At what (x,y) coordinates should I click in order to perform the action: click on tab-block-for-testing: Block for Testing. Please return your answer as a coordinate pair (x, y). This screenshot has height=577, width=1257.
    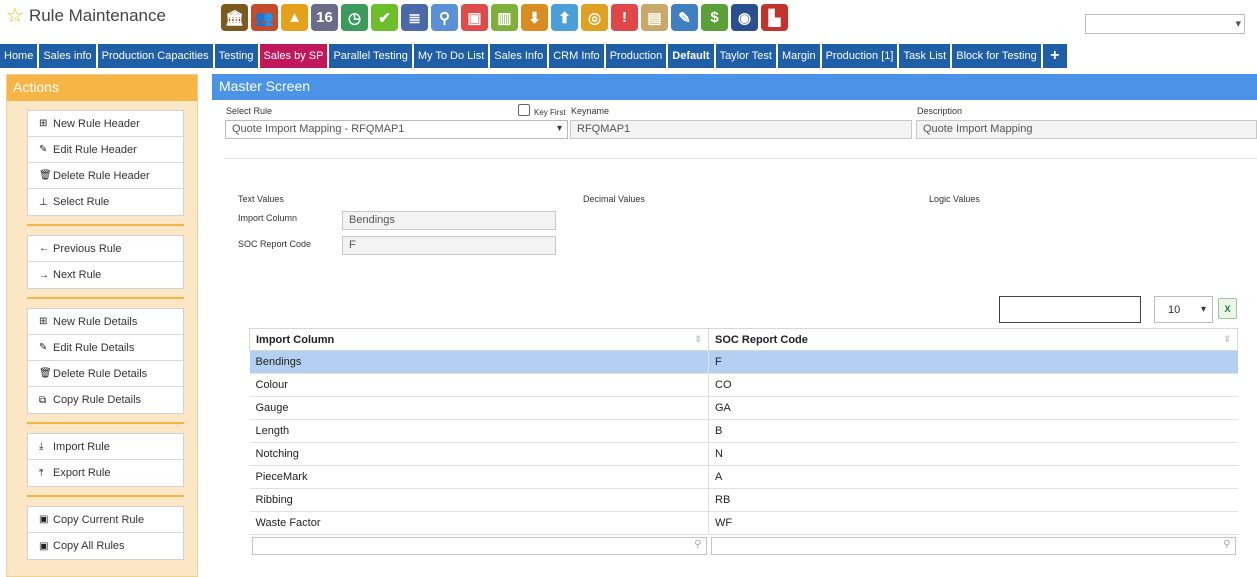
    Looking at the image, I should click on (996, 56).